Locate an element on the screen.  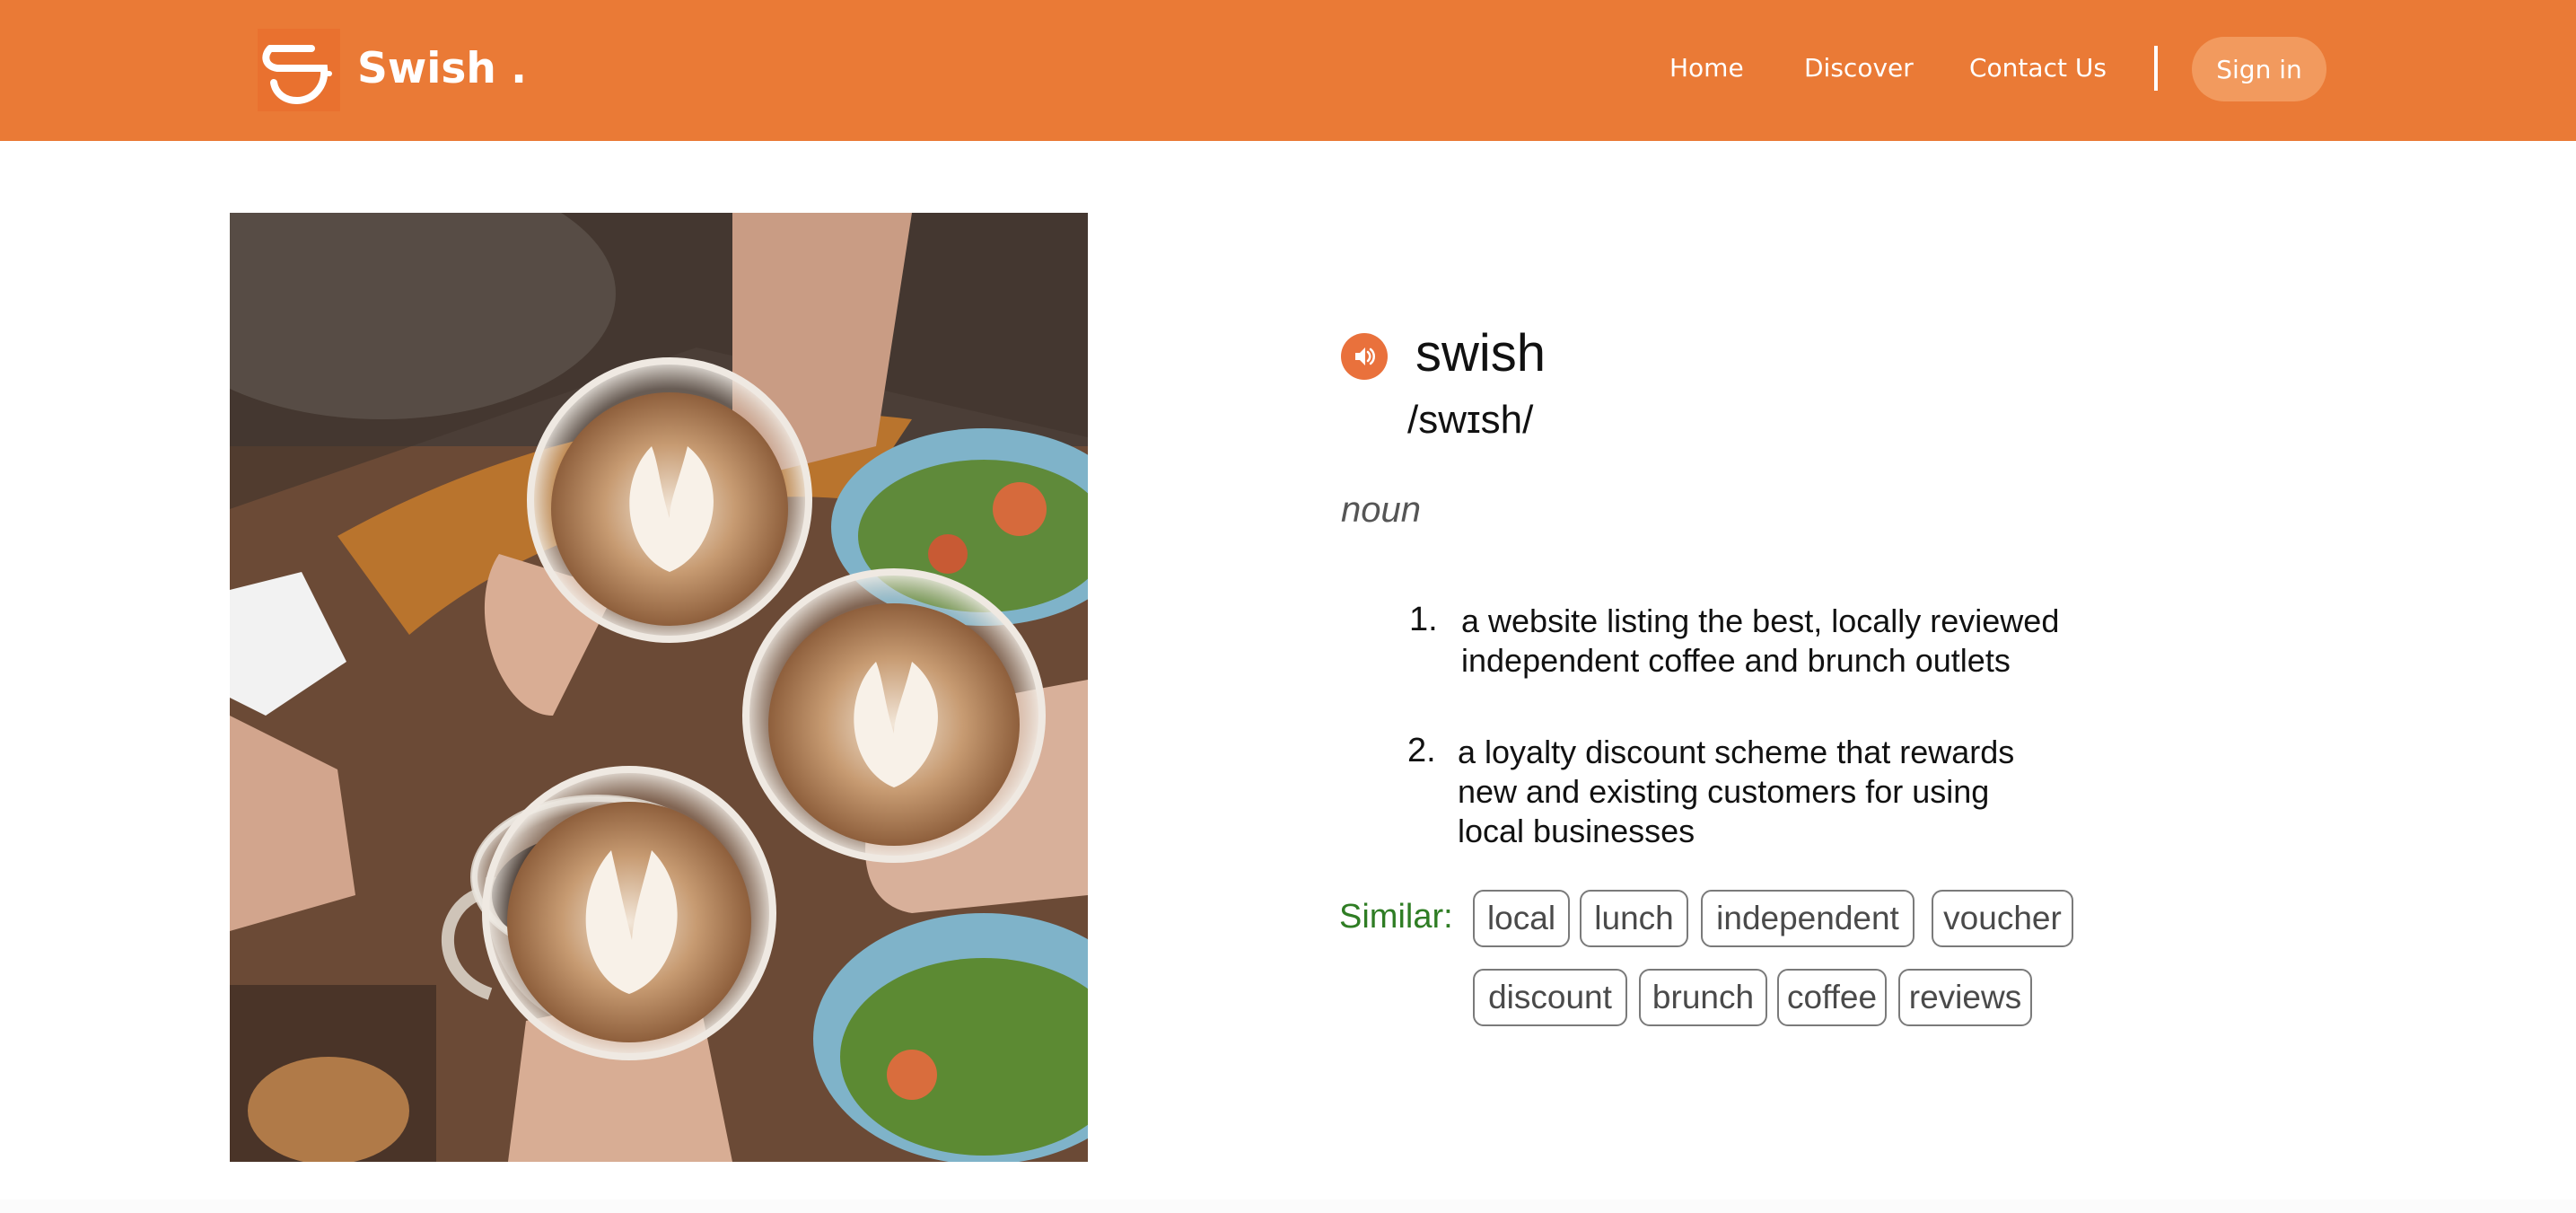
similar-label: Similar: is located at coordinates (1396, 917).